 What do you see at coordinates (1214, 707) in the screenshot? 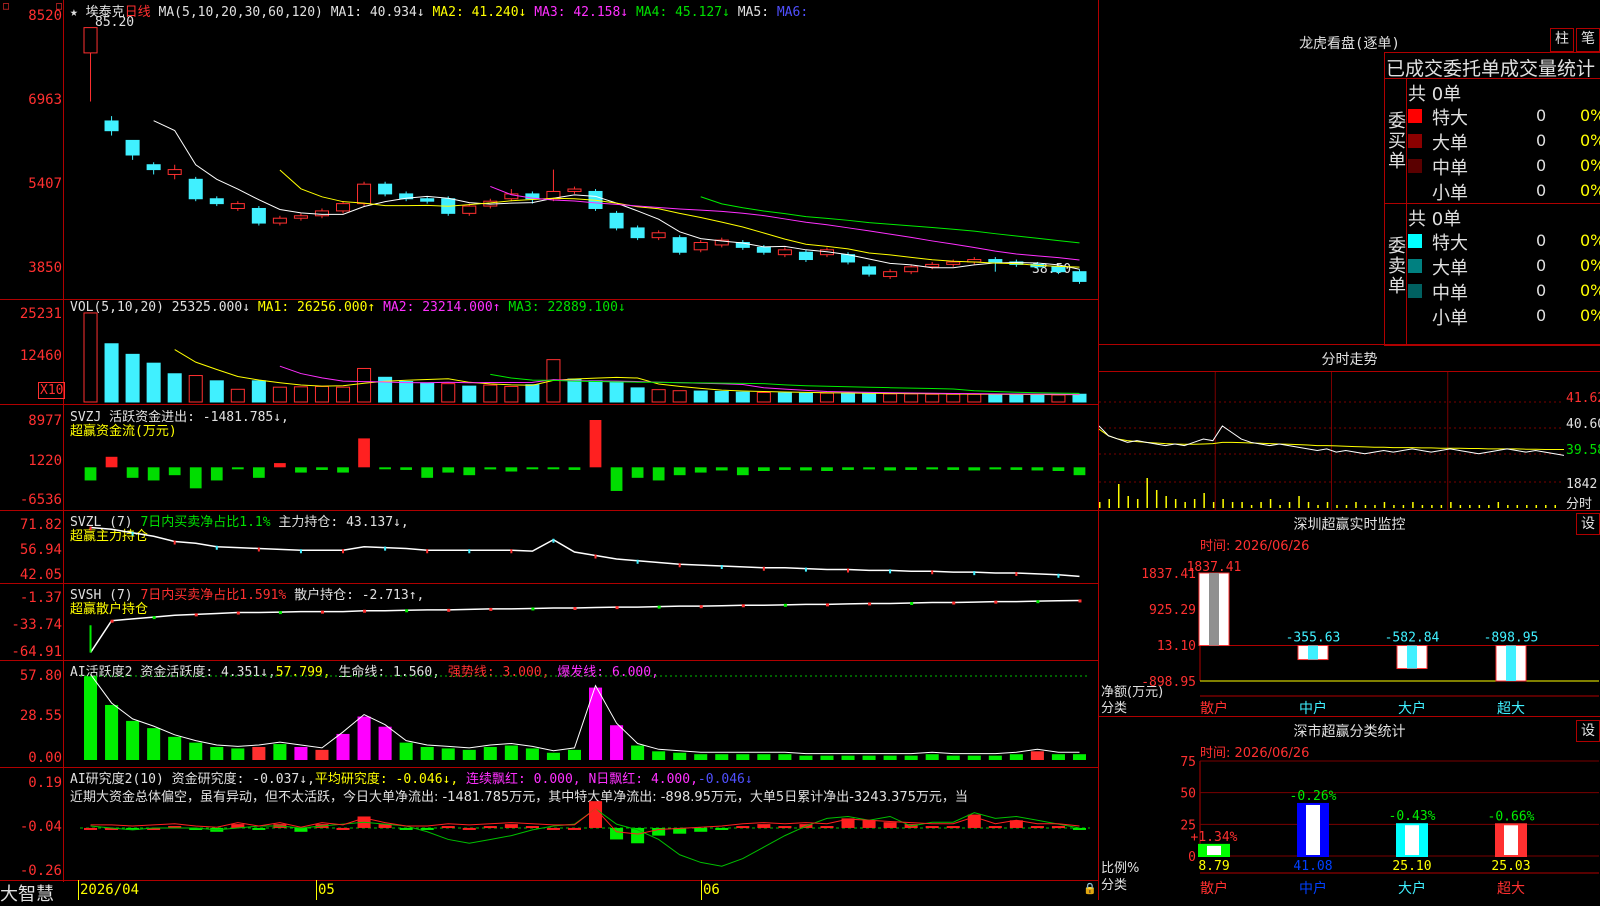
I see `monitor-category-label: 散户` at bounding box center [1214, 707].